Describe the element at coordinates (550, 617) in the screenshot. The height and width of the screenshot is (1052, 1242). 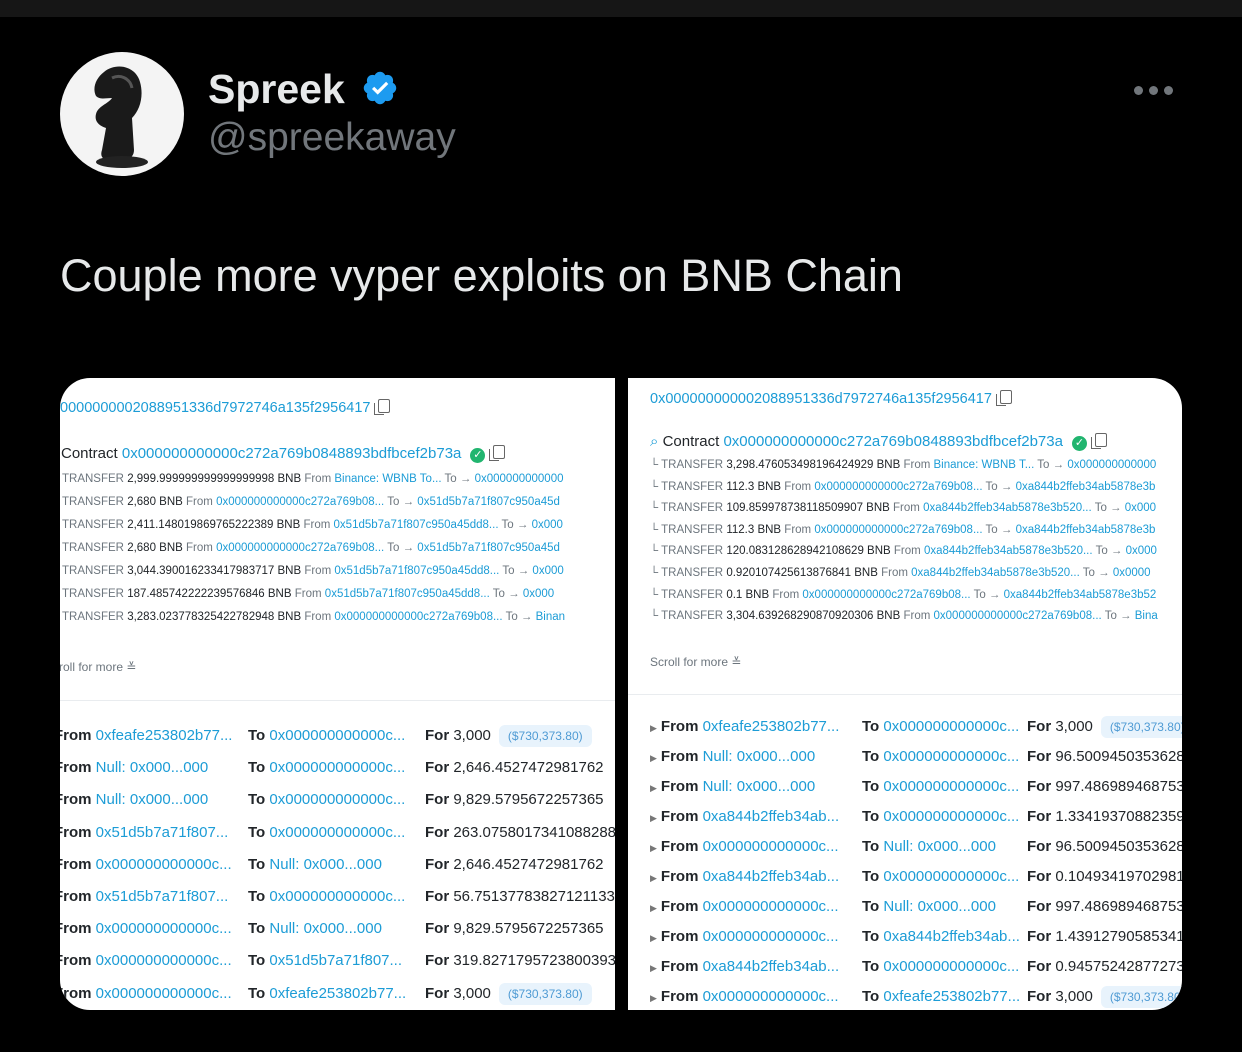
I see `to-address: Binan` at that location.